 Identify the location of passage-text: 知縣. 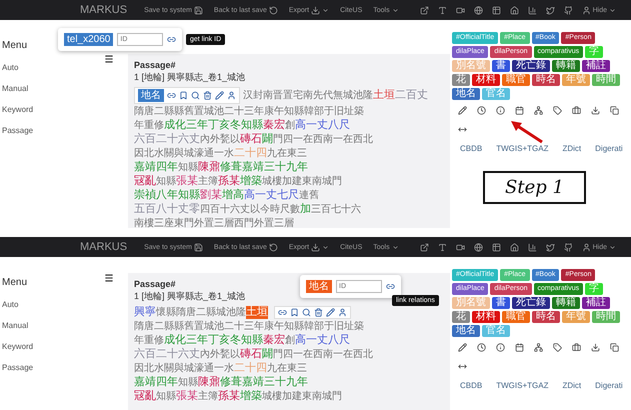
(188, 382).